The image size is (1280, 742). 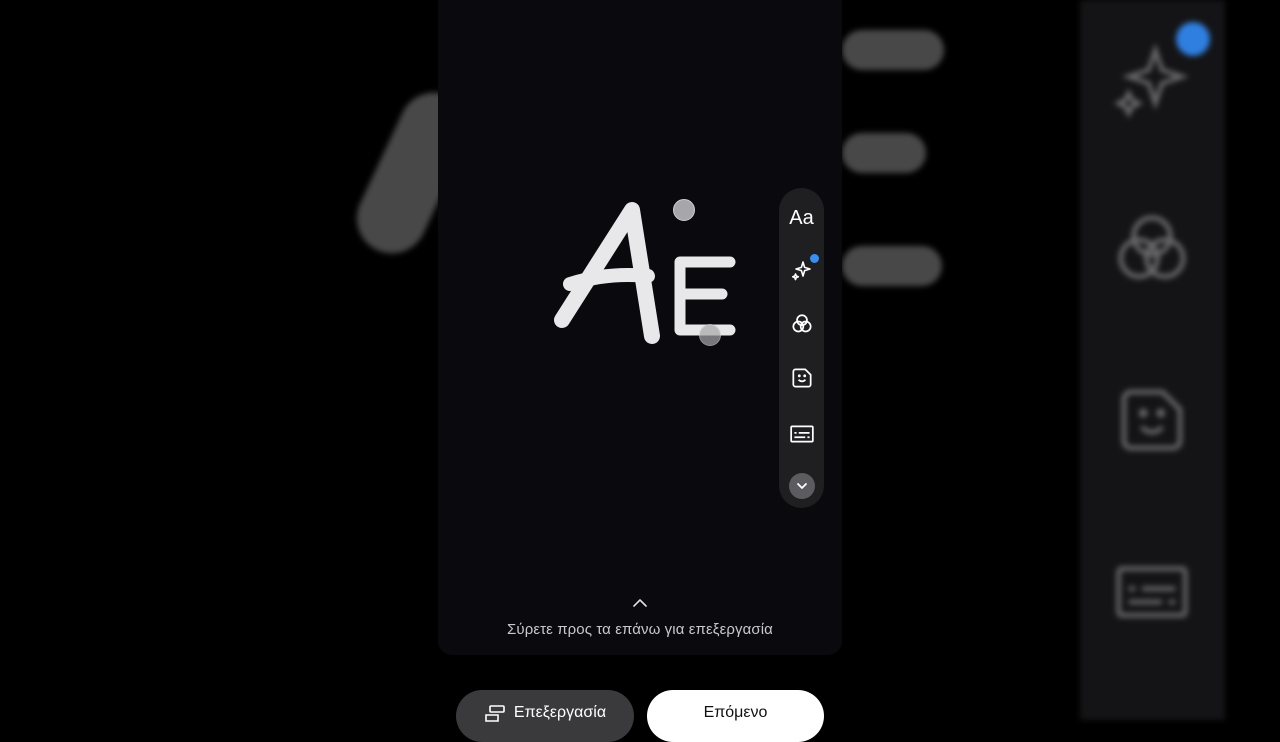 I want to click on effects-tool-button, so click(x=801, y=270).